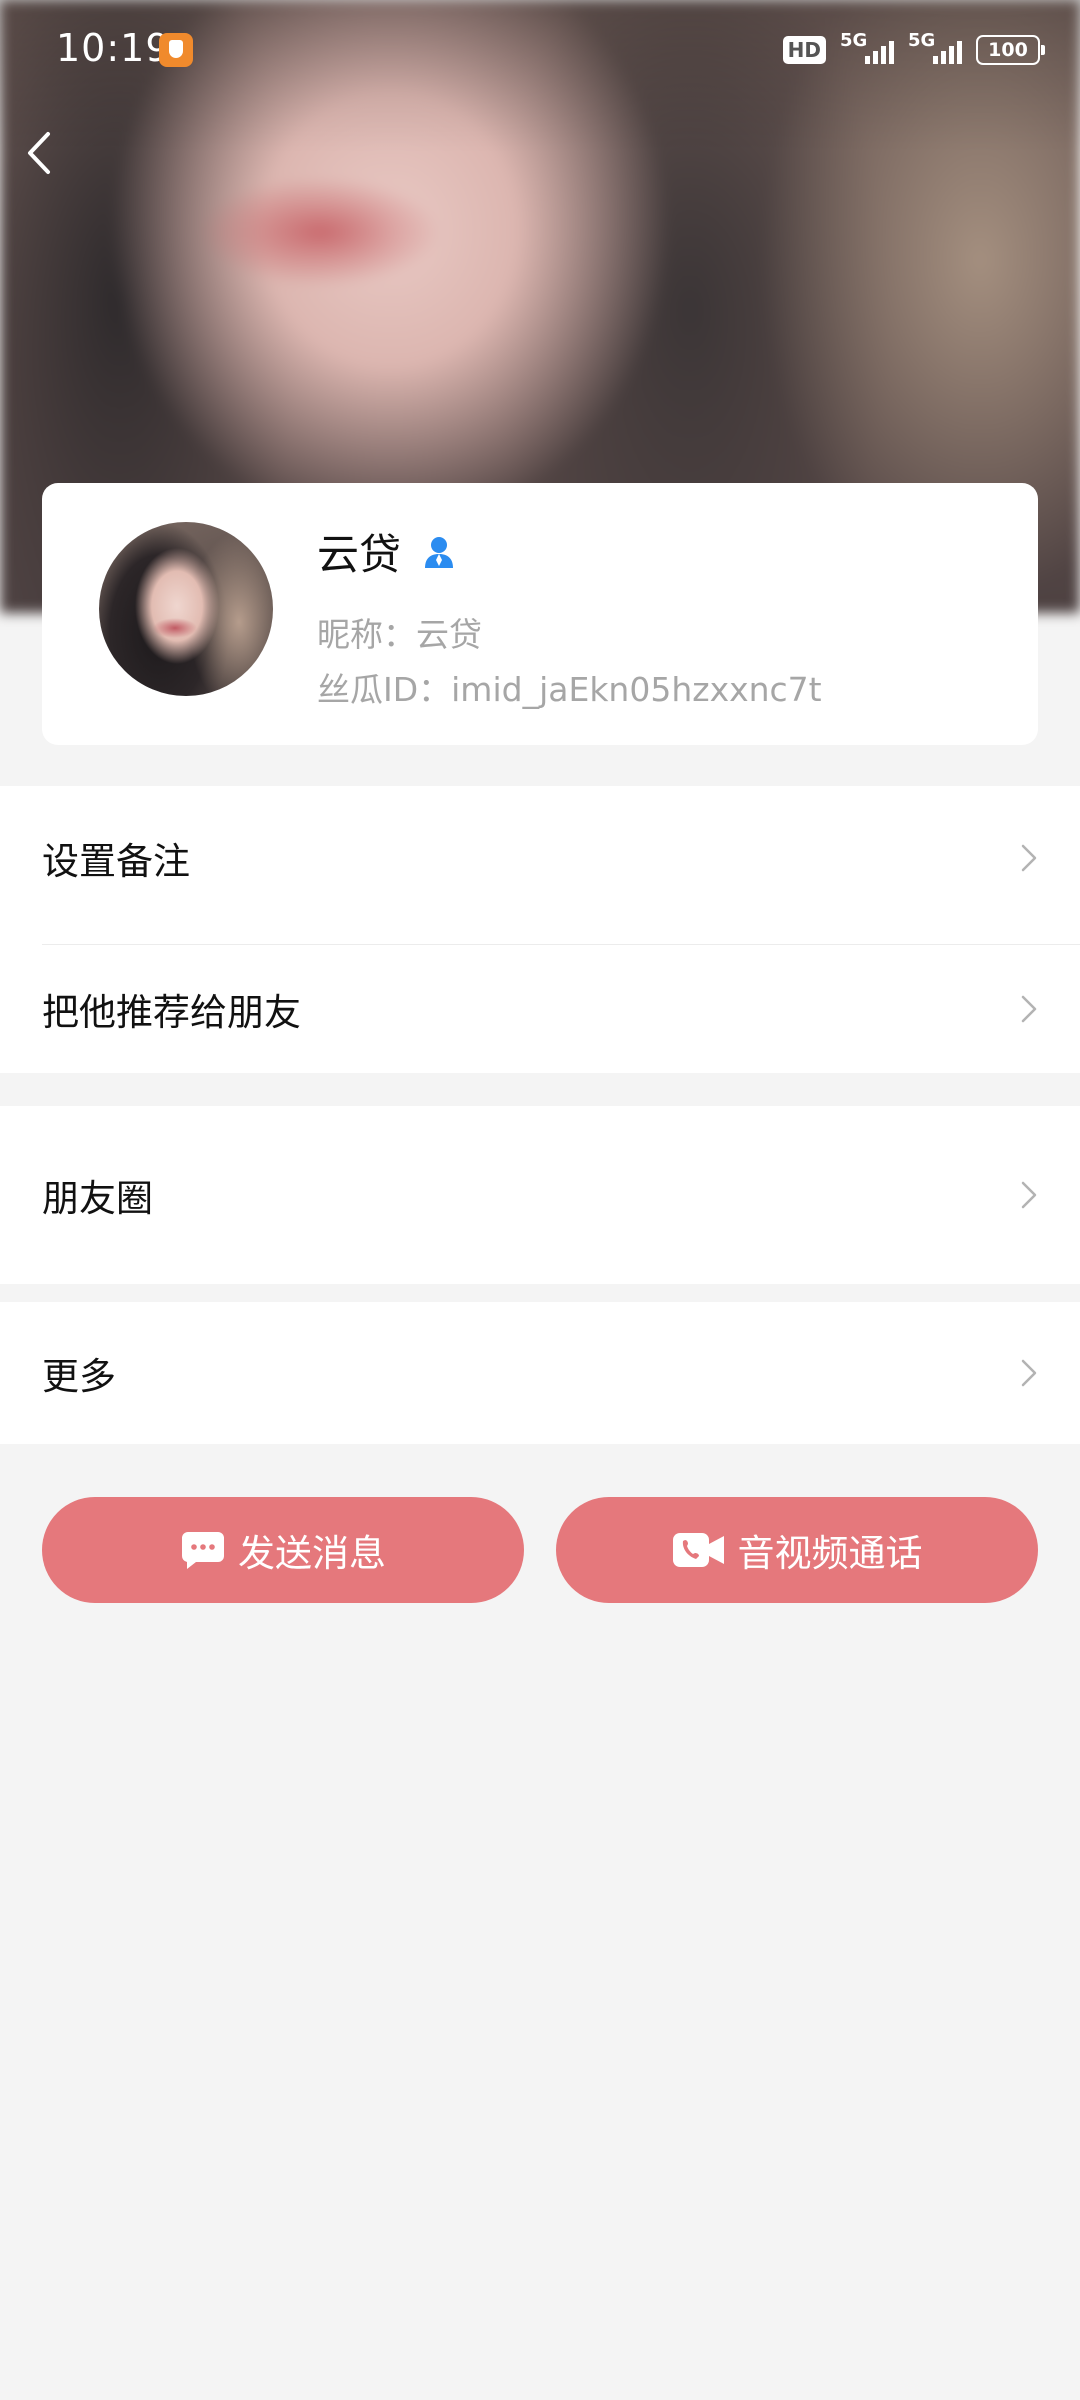 Image resolution: width=1080 pixels, height=2400 pixels. I want to click on status-indicators: HD 5G 5G 100, so click(913, 50).